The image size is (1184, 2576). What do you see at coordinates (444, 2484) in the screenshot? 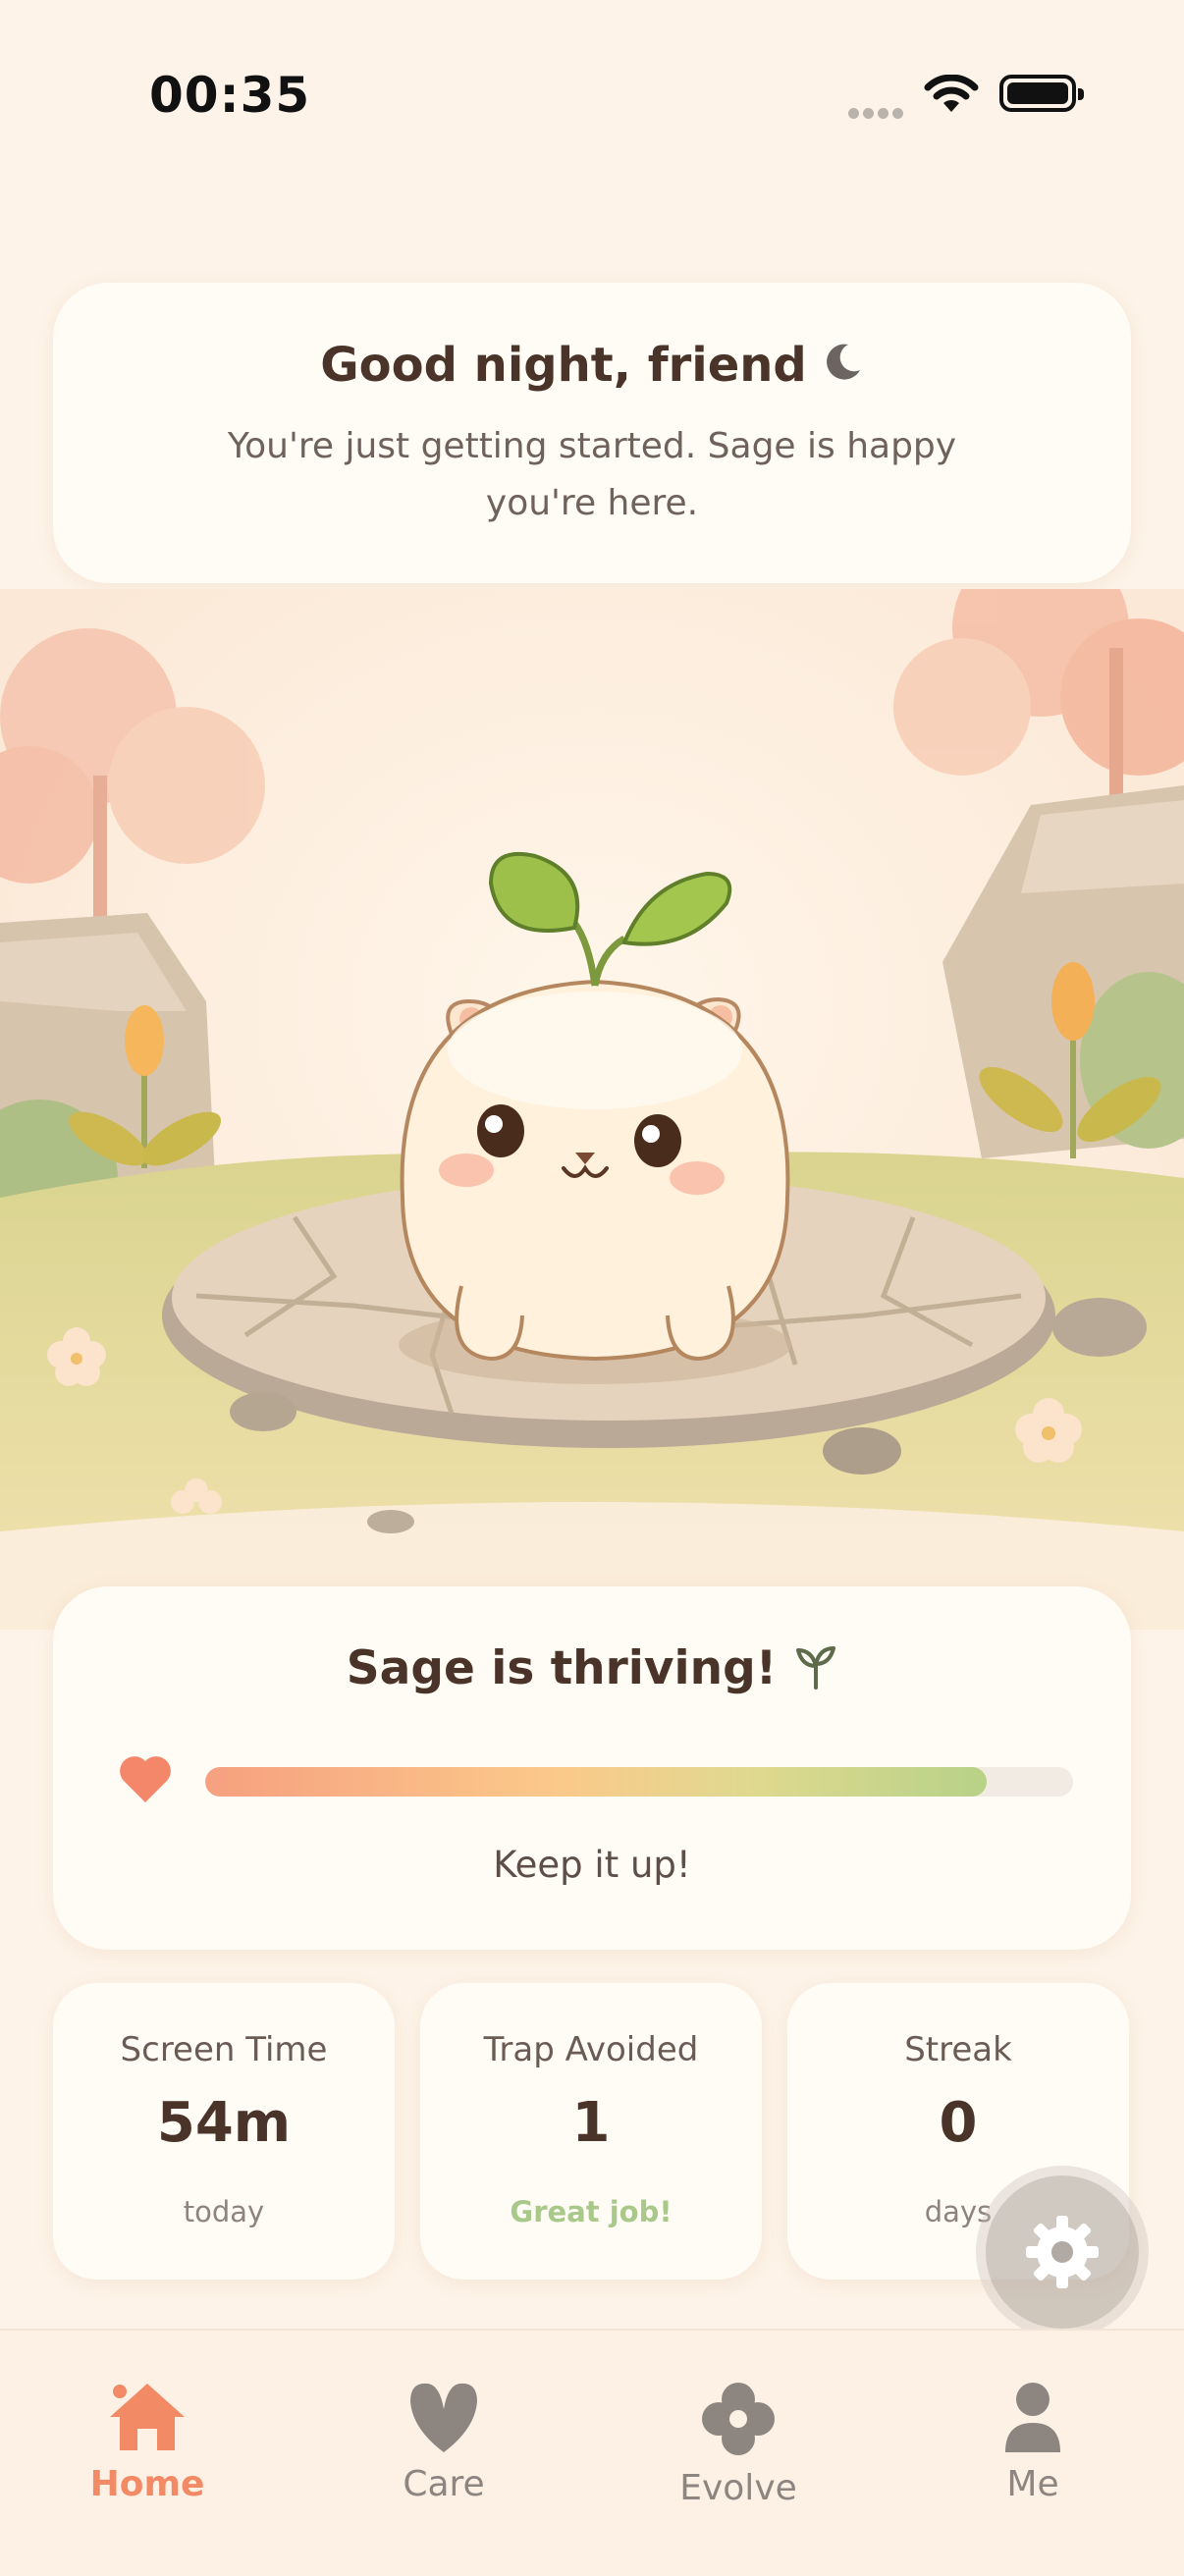
I see `tab-label: Care` at bounding box center [444, 2484].